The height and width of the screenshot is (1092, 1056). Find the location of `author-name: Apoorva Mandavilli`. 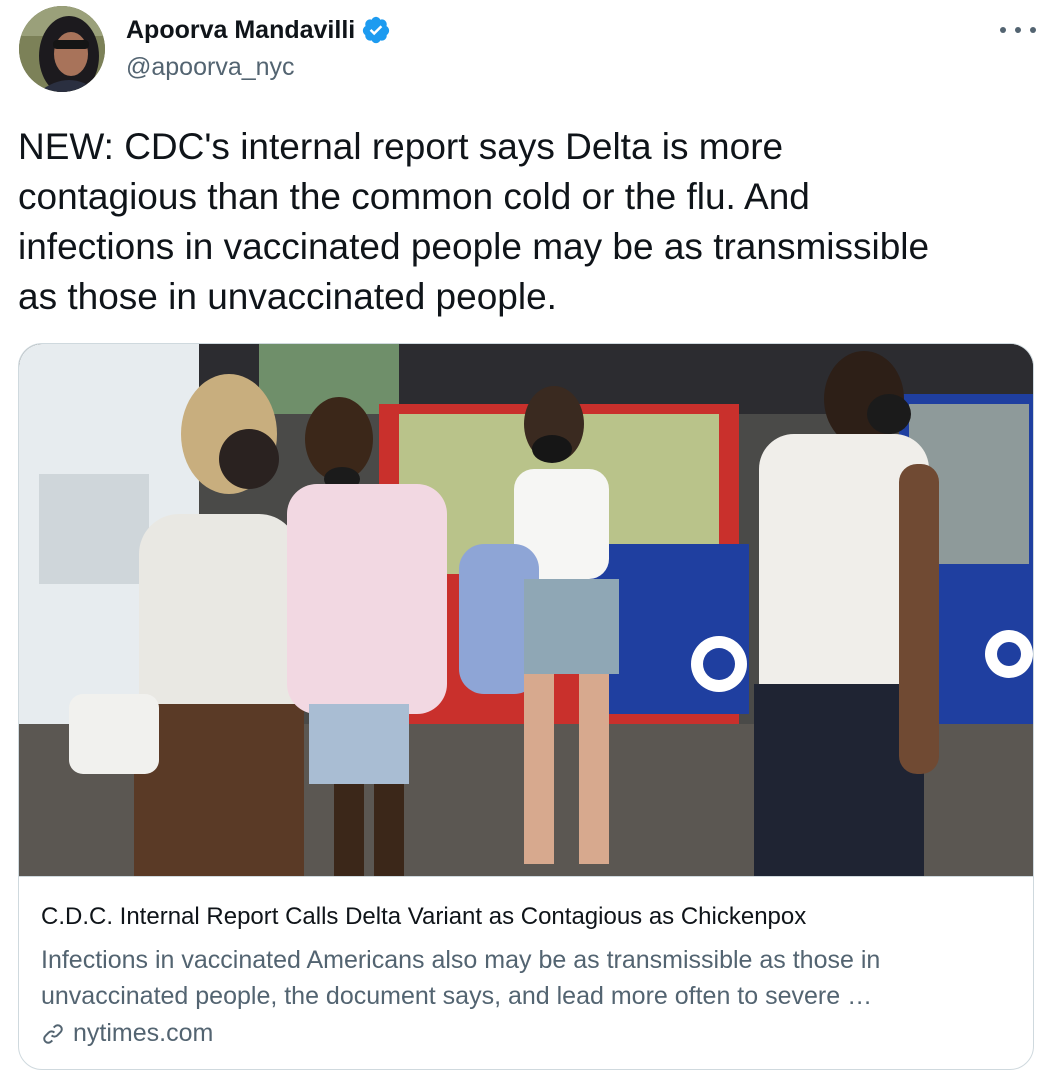

author-name: Apoorva Mandavilli is located at coordinates (240, 30).